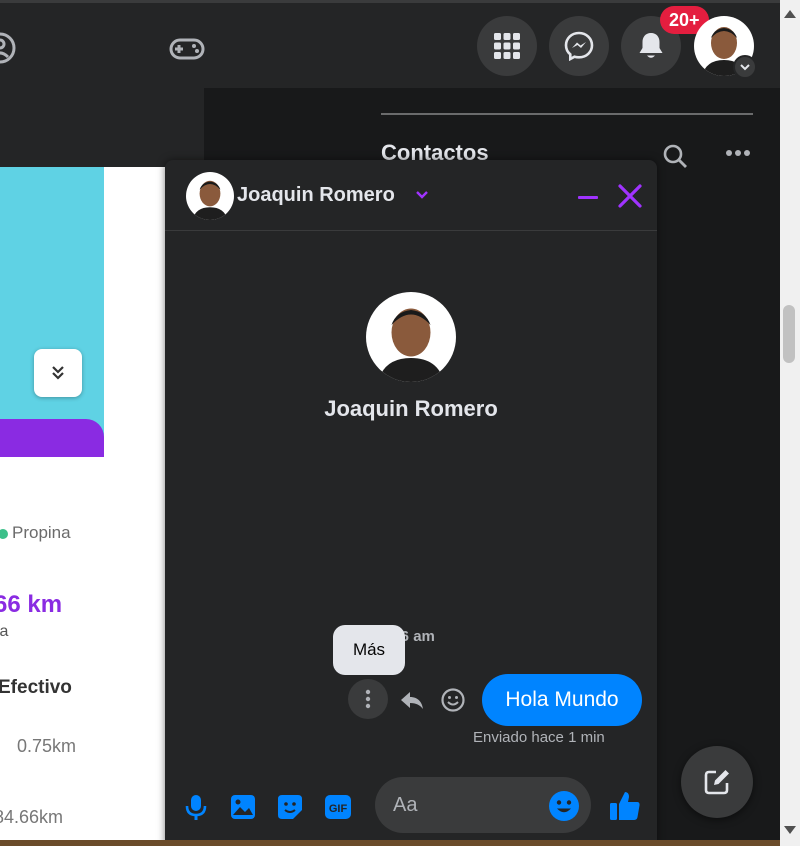 The height and width of the screenshot is (846, 800). What do you see at coordinates (47, 746) in the screenshot?
I see `km-value-1: 0.75km` at bounding box center [47, 746].